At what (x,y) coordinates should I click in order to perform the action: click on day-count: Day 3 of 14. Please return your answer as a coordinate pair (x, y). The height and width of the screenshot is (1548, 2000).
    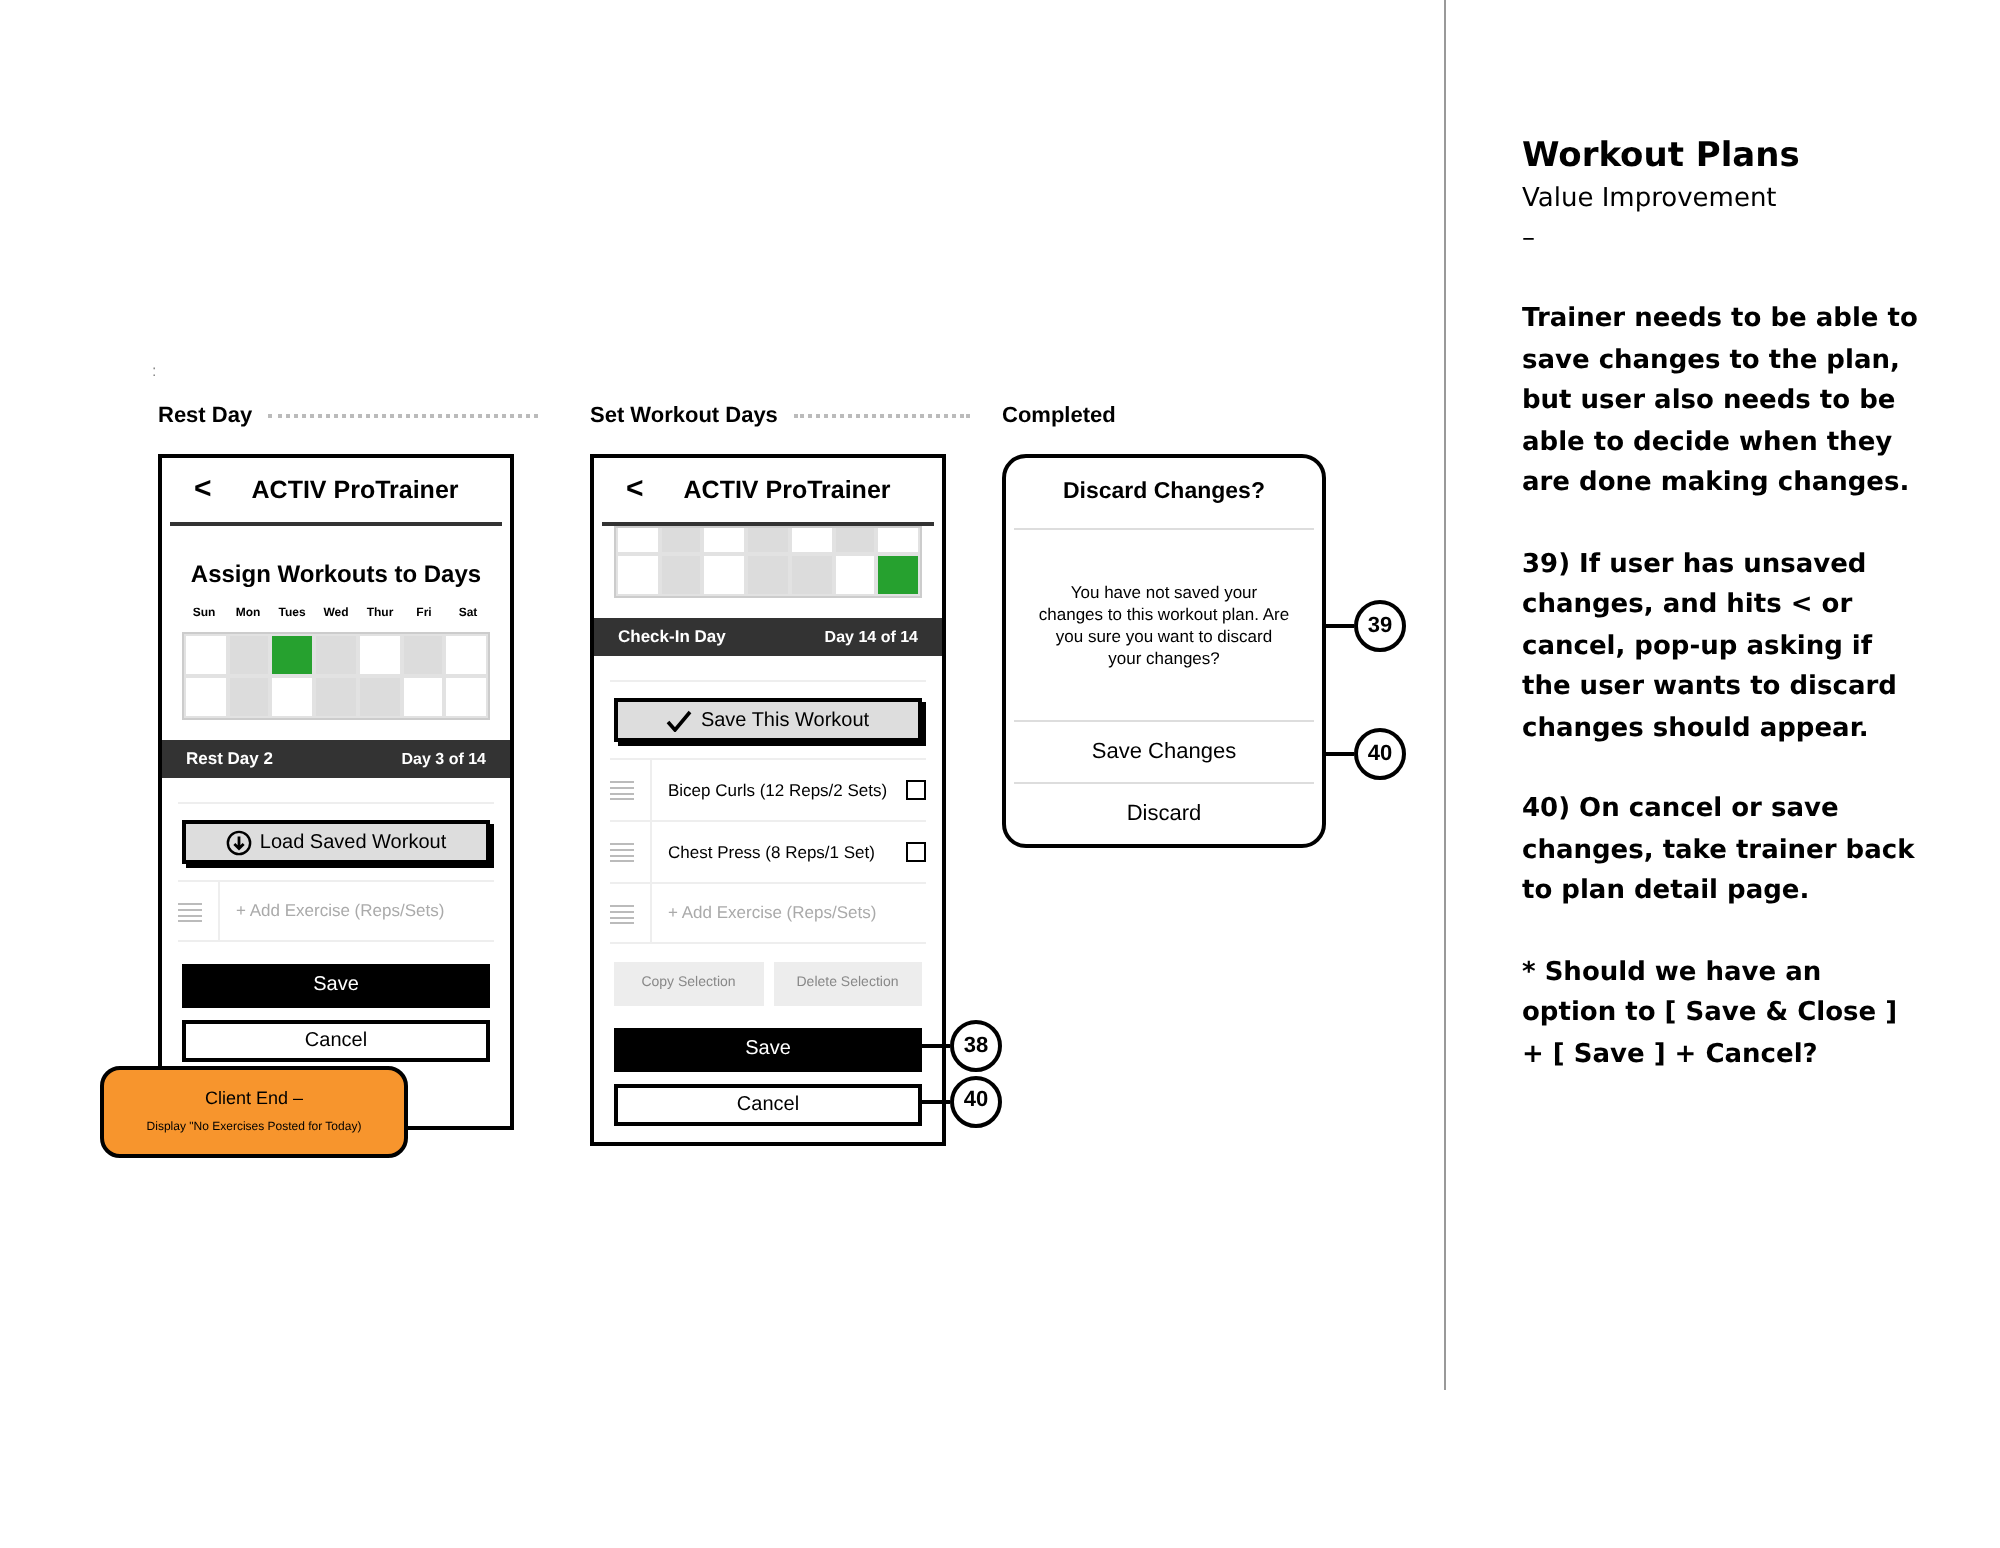
    Looking at the image, I should click on (443, 759).